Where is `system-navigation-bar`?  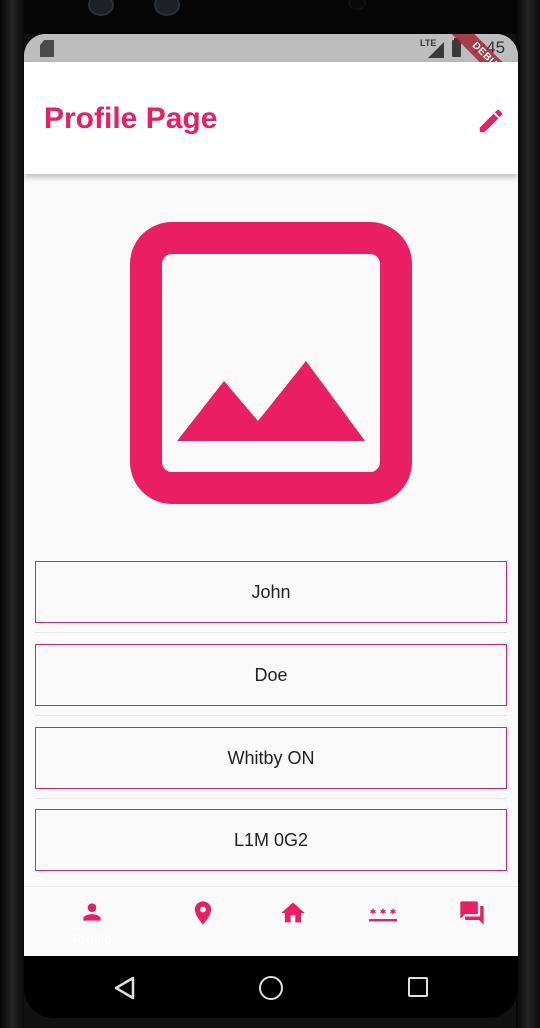 system-navigation-bar is located at coordinates (271, 987).